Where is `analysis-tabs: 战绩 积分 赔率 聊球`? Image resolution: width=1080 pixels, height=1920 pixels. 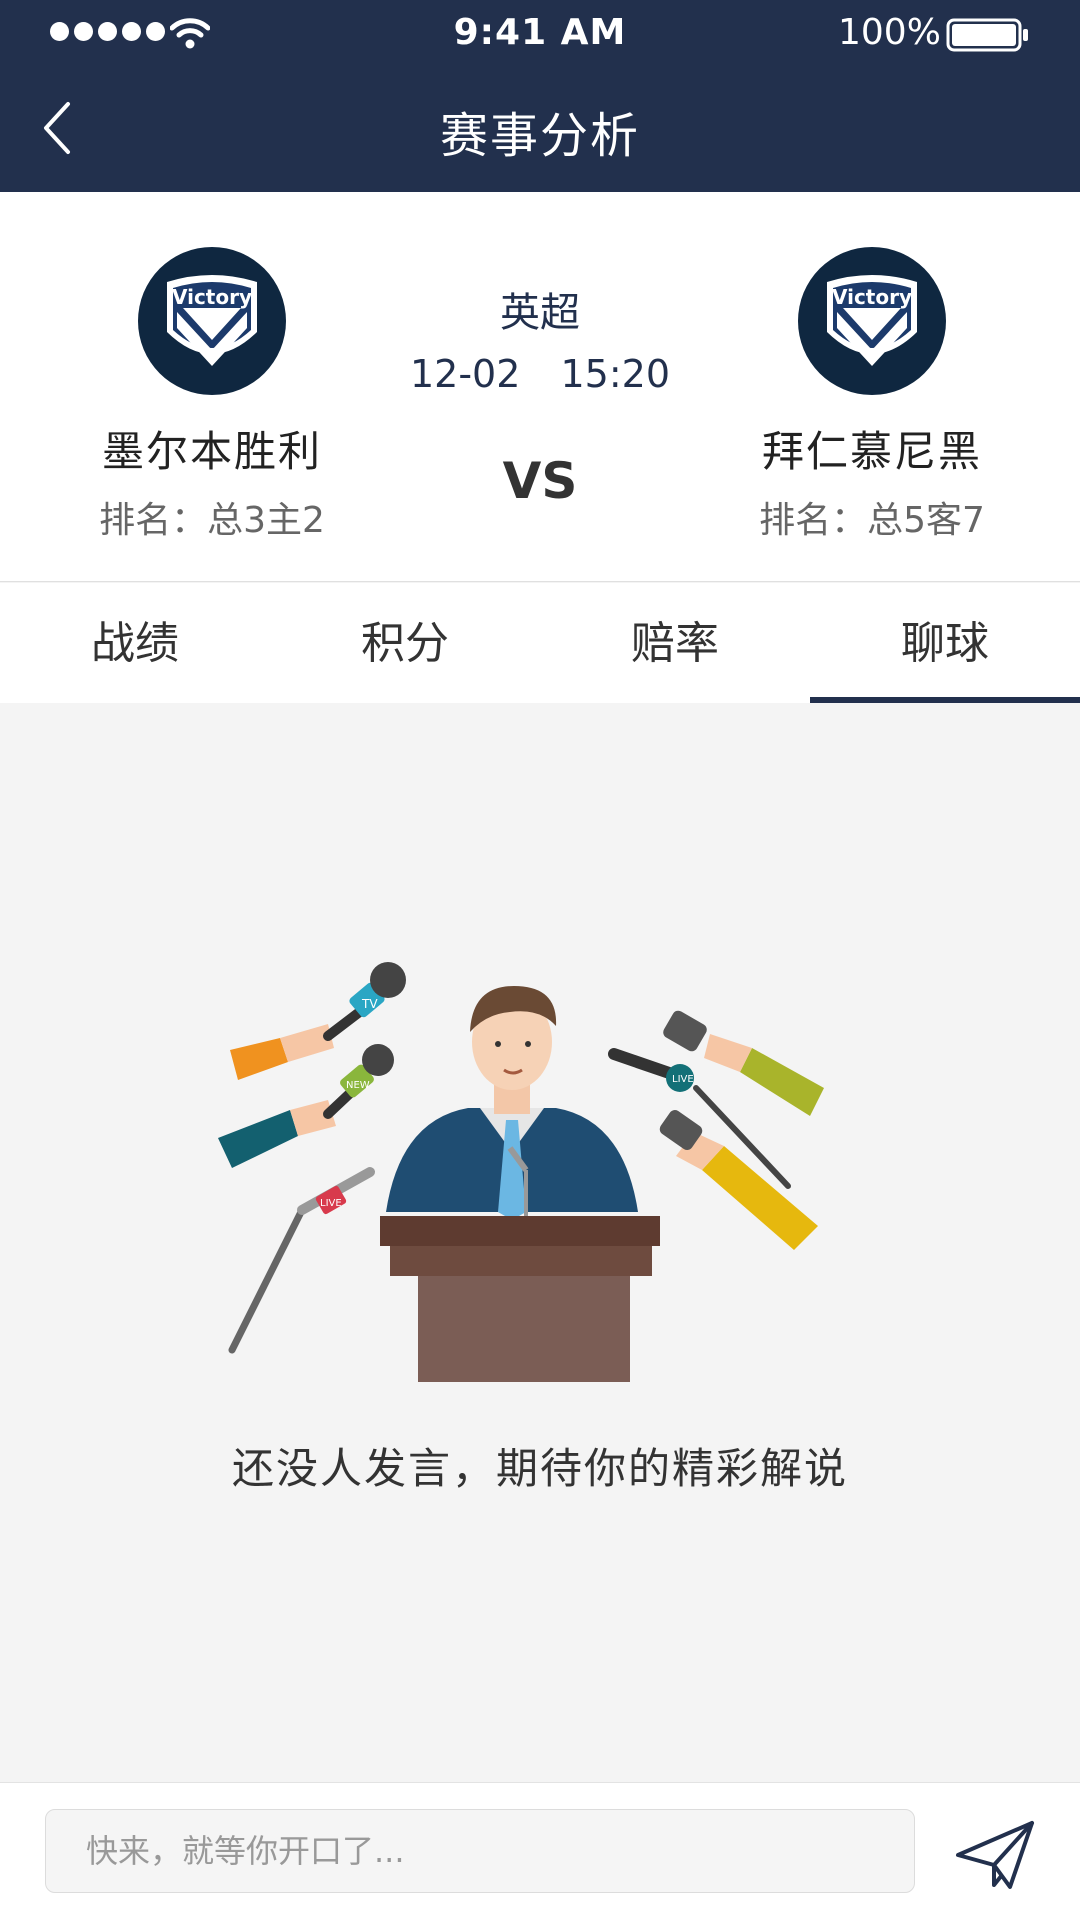 analysis-tabs: 战绩 积分 赔率 聊球 is located at coordinates (540, 643).